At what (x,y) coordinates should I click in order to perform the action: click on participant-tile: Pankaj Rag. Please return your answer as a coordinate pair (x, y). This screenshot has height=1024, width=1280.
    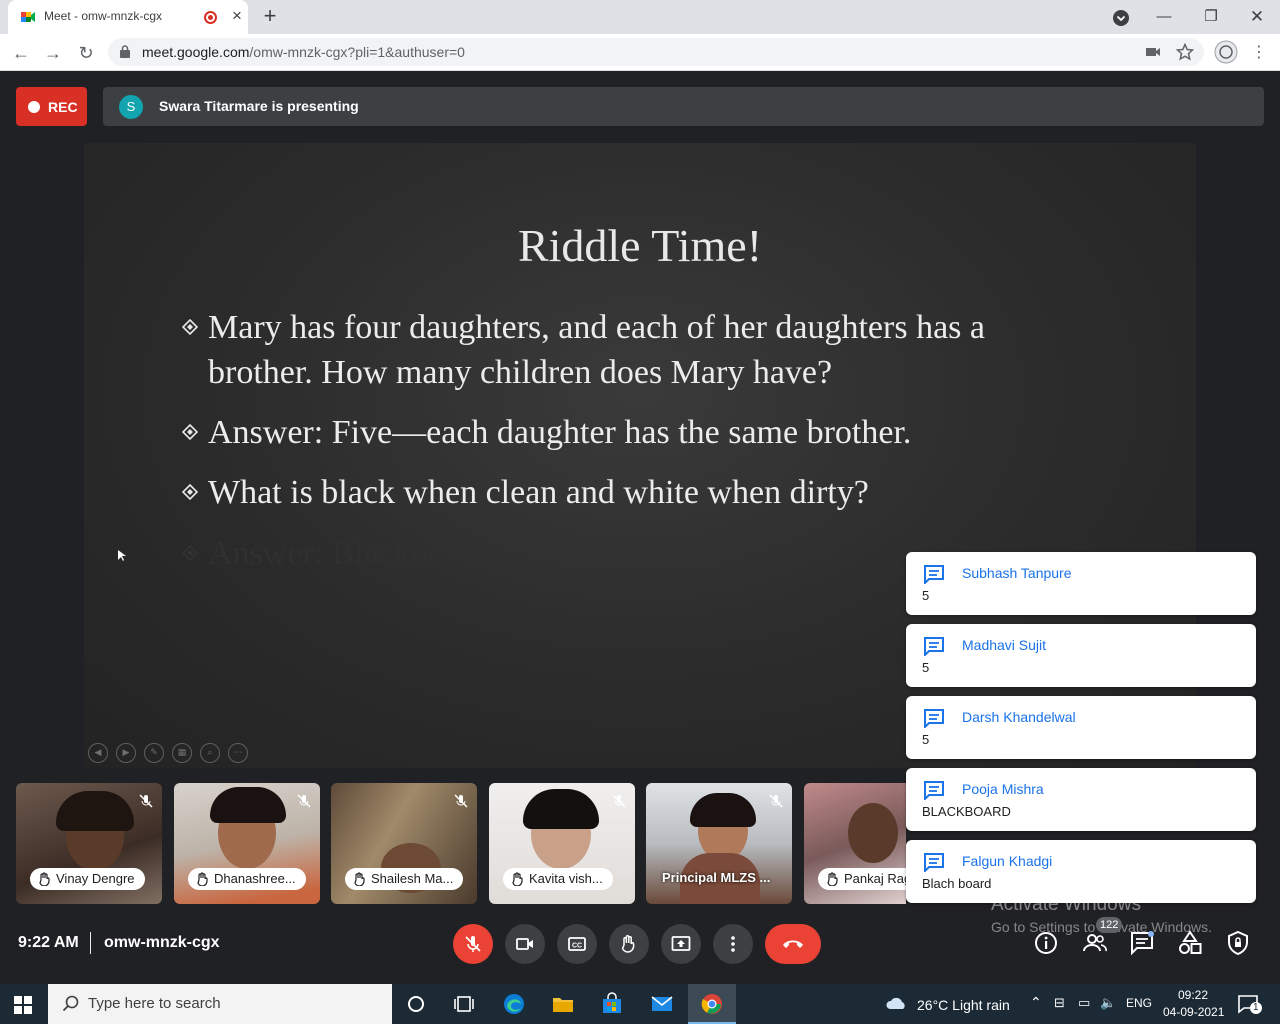
    Looking at the image, I should click on (855, 843).